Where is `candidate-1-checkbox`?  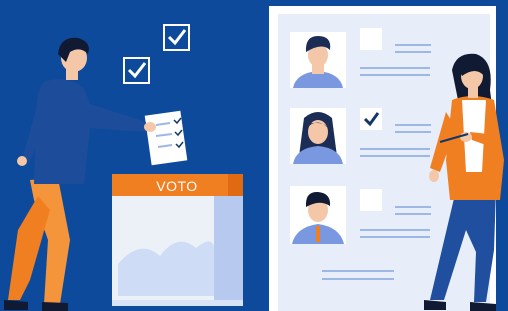
candidate-1-checkbox is located at coordinates (371, 39).